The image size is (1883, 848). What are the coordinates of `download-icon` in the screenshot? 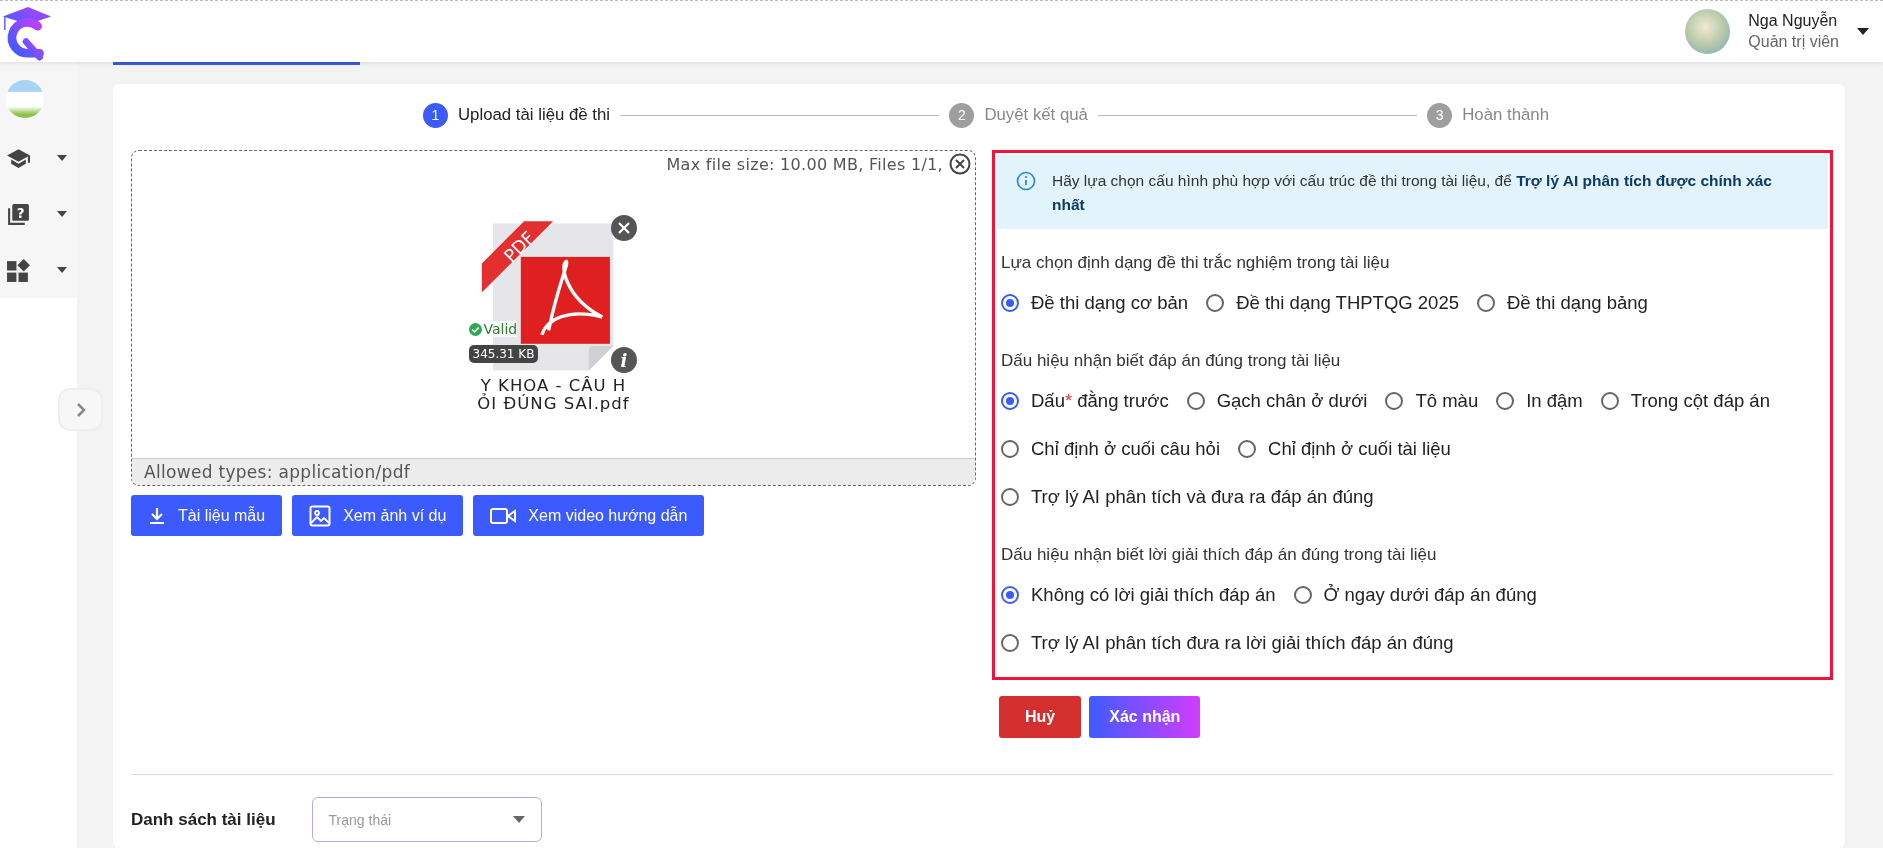 It's located at (157, 515).